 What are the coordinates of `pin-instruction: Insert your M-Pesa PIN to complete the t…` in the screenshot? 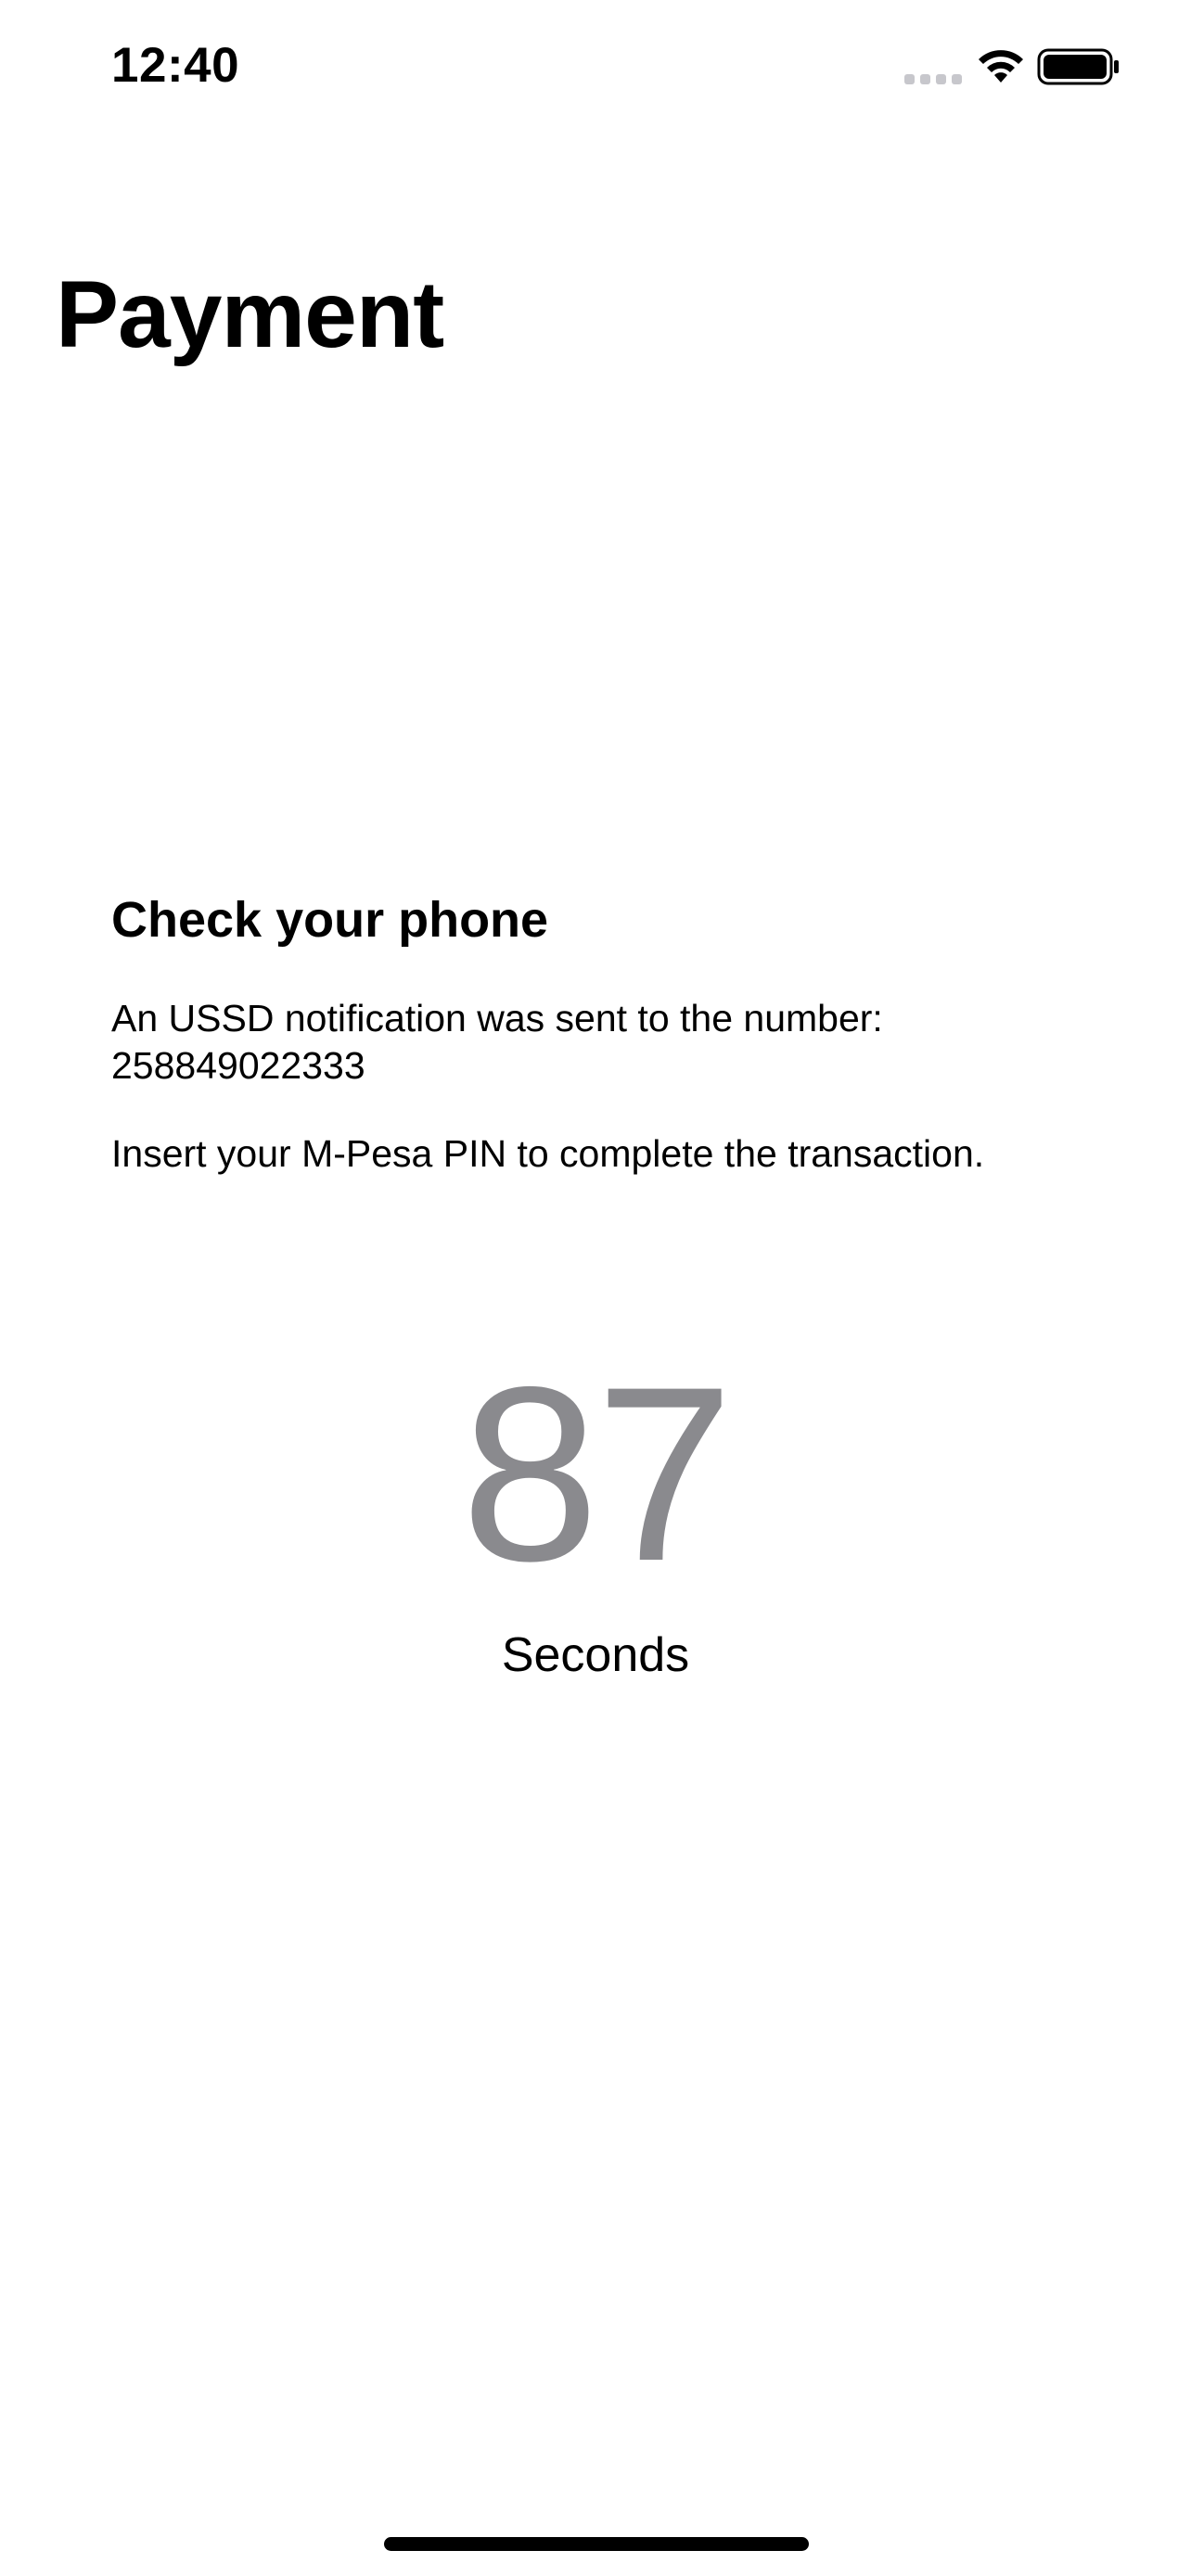 It's located at (548, 1153).